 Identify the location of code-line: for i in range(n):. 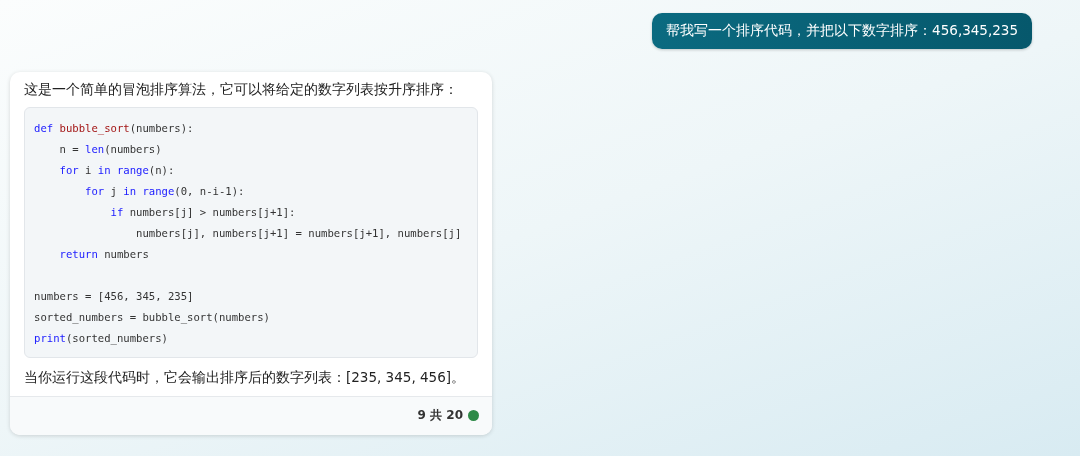
(117, 170).